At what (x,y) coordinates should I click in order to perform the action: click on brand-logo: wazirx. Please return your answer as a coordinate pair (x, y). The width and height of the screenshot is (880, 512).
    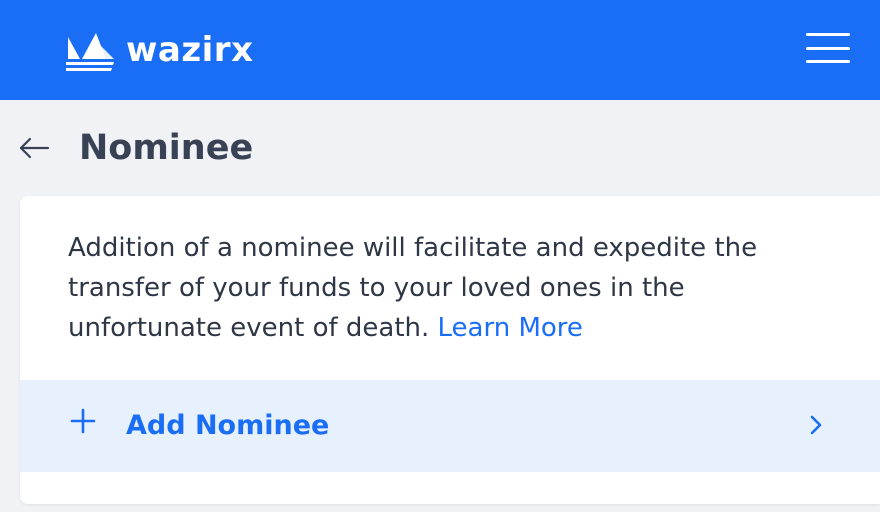
    Looking at the image, I should click on (160, 50).